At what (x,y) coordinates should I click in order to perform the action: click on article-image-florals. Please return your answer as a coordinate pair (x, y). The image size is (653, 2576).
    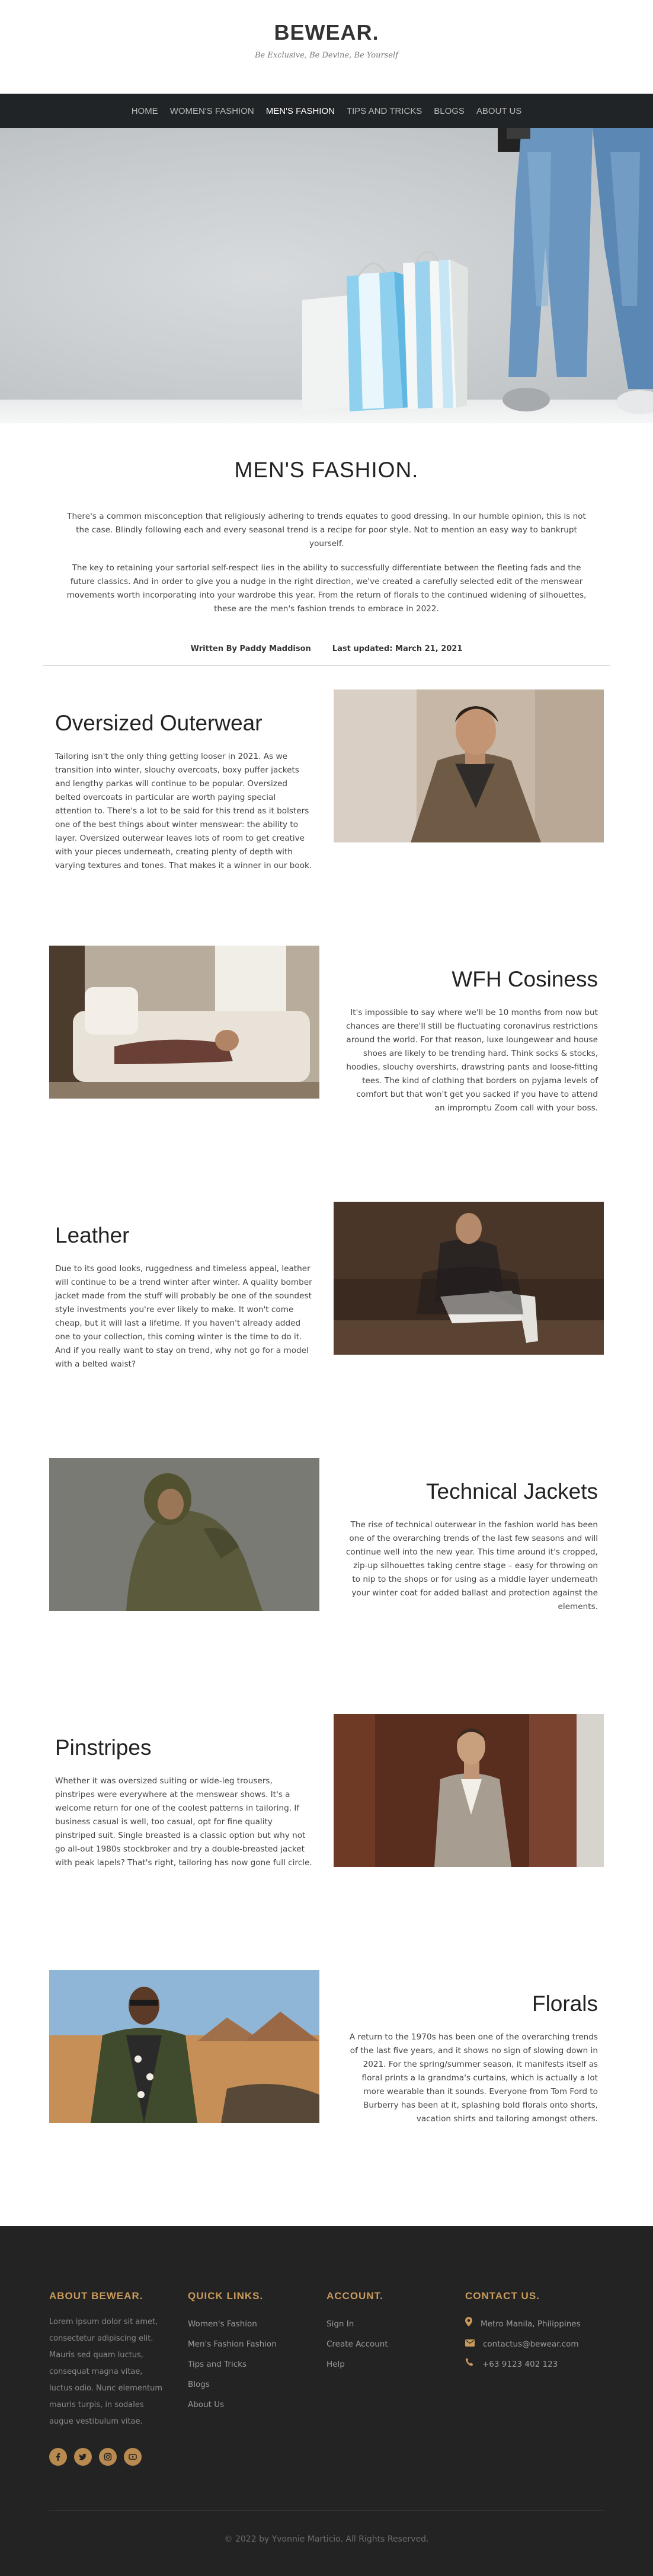
    Looking at the image, I should click on (184, 2046).